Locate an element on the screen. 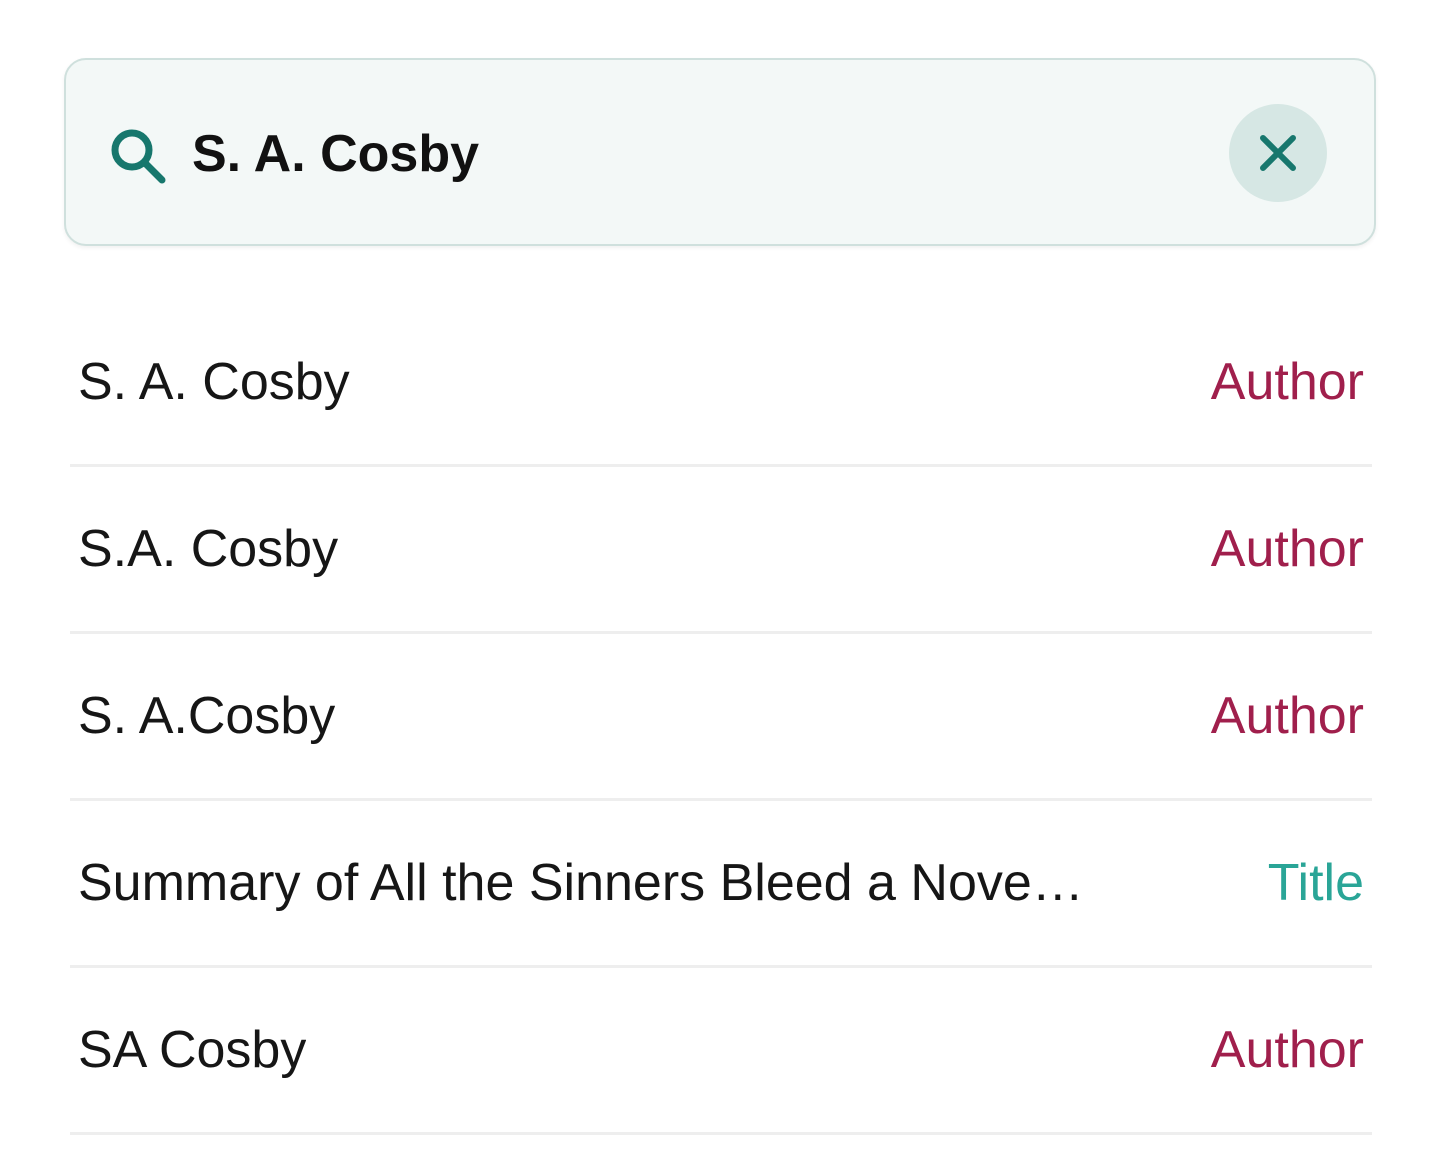  result-row: S. A.Cosby Author is located at coordinates (721, 717).